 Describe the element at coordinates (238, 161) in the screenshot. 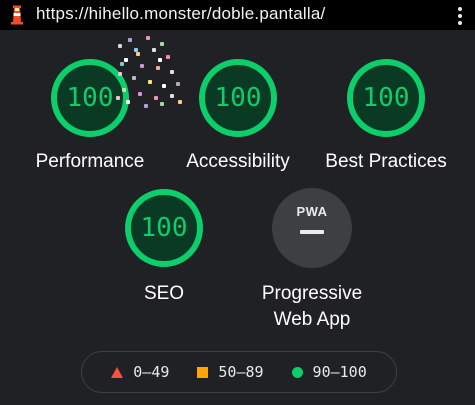

I see `gauge-label: Accessibility` at that location.